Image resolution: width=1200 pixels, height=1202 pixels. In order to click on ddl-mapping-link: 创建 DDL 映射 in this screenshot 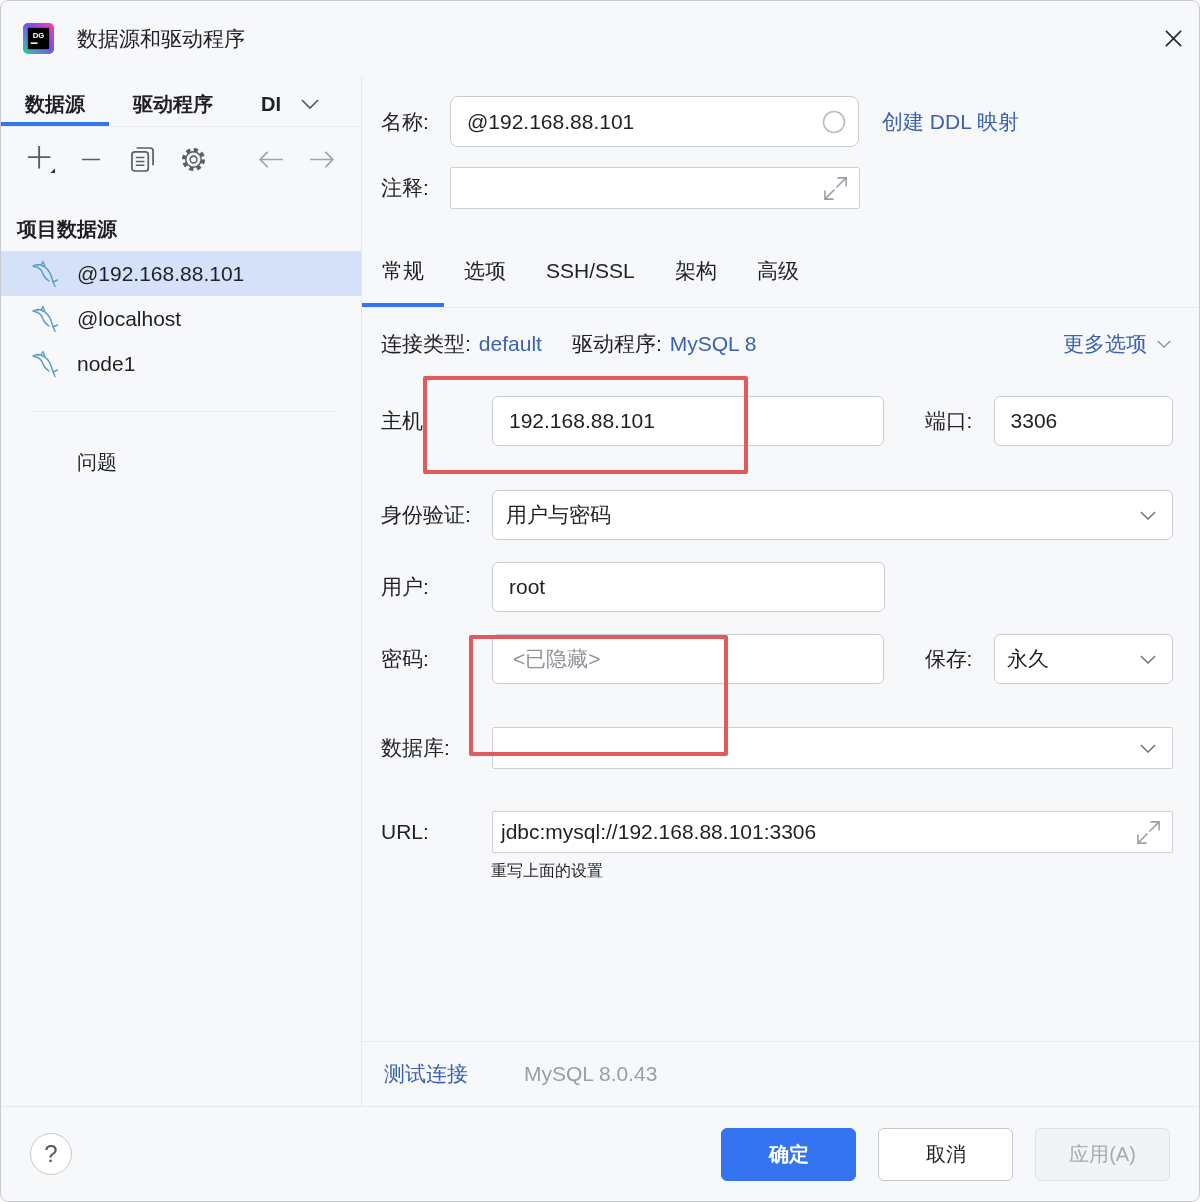, I will do `click(950, 121)`.